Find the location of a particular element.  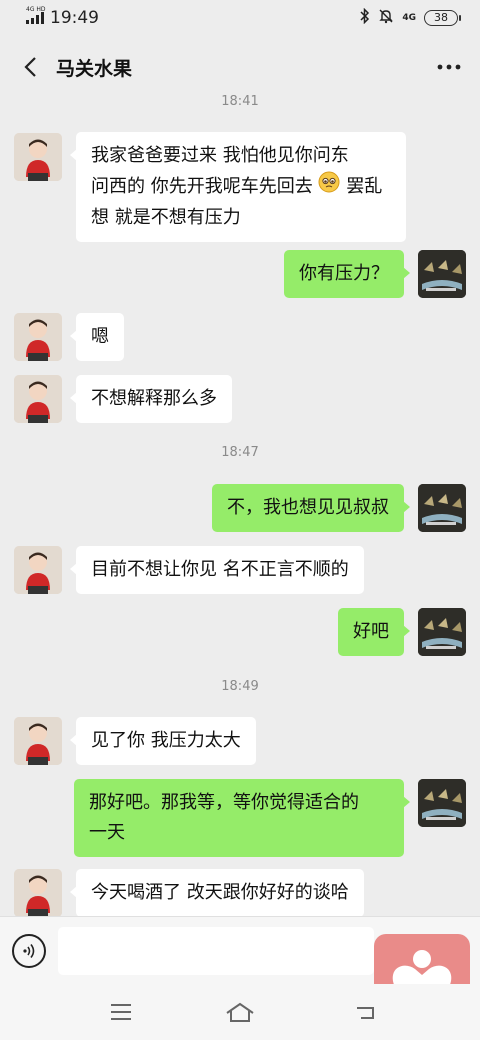

menu-icon is located at coordinates (121, 1012).